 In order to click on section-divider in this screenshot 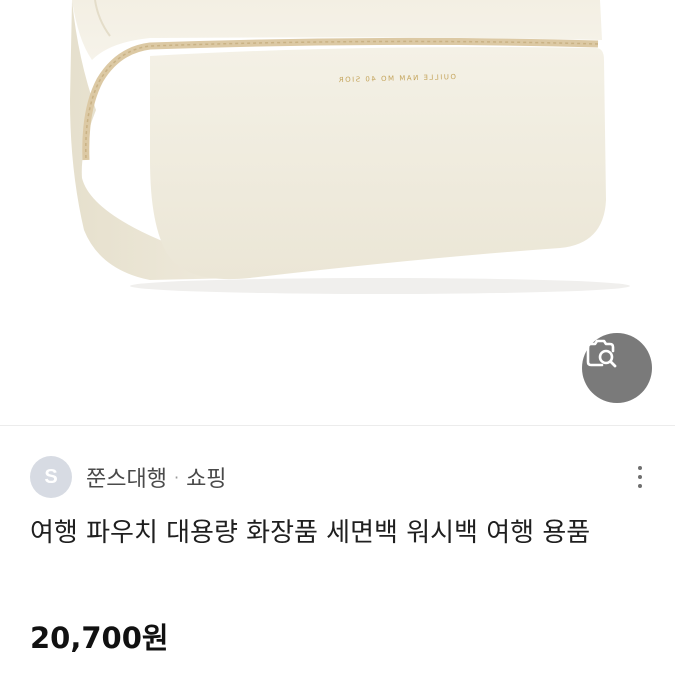, I will do `click(337, 425)`.